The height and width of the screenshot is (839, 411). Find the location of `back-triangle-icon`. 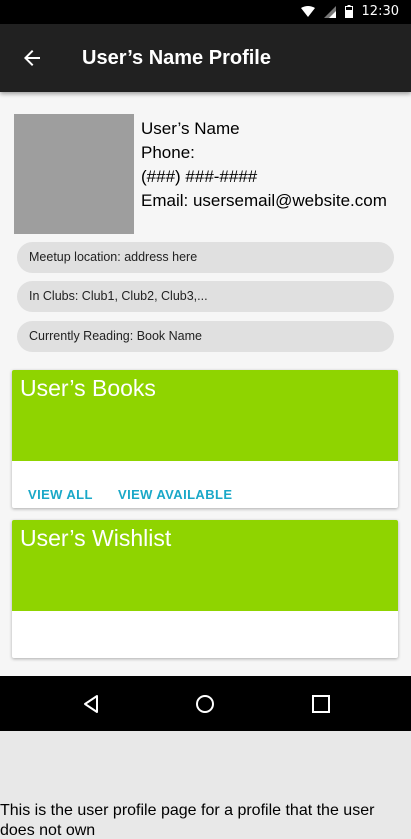

back-triangle-icon is located at coordinates (91, 704).